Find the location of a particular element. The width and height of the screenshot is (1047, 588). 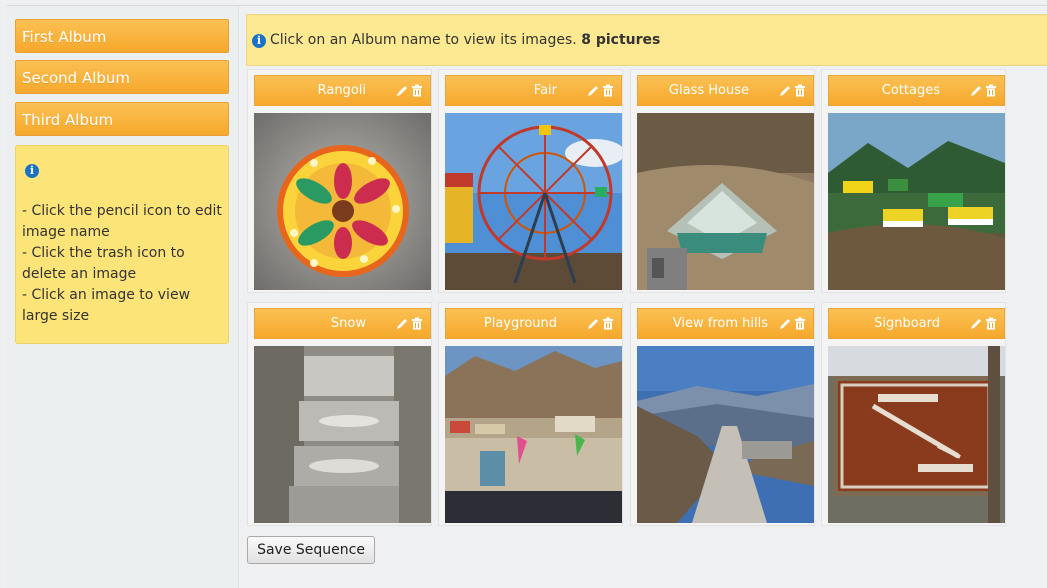

image-title-bar: Snow is located at coordinates (342, 323).